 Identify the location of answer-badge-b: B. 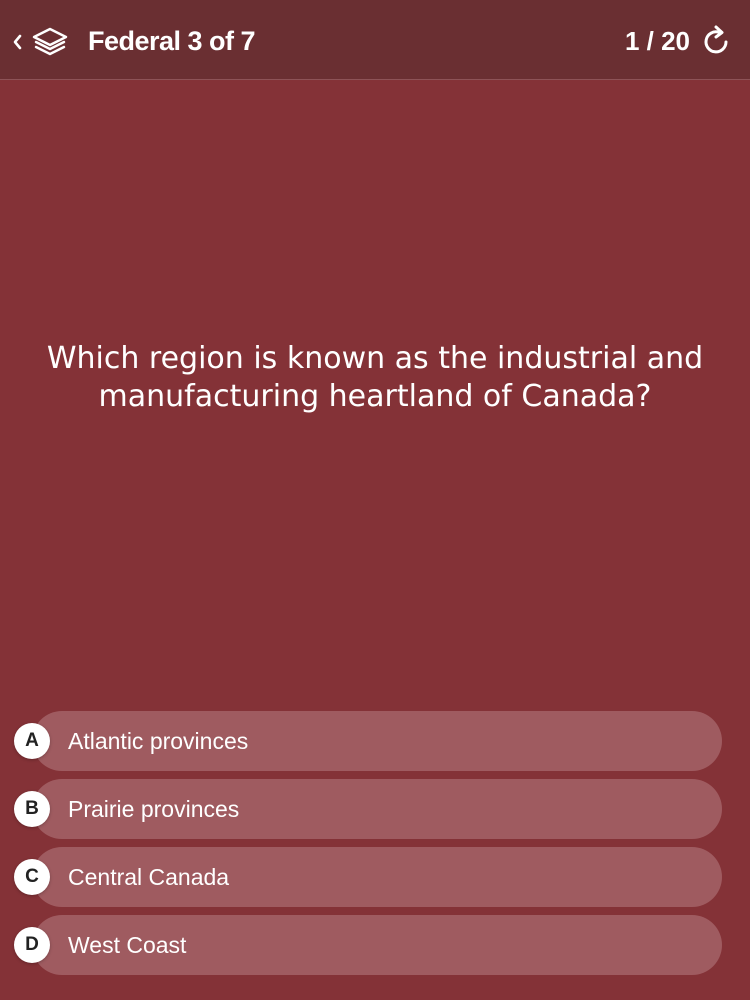
(32, 809).